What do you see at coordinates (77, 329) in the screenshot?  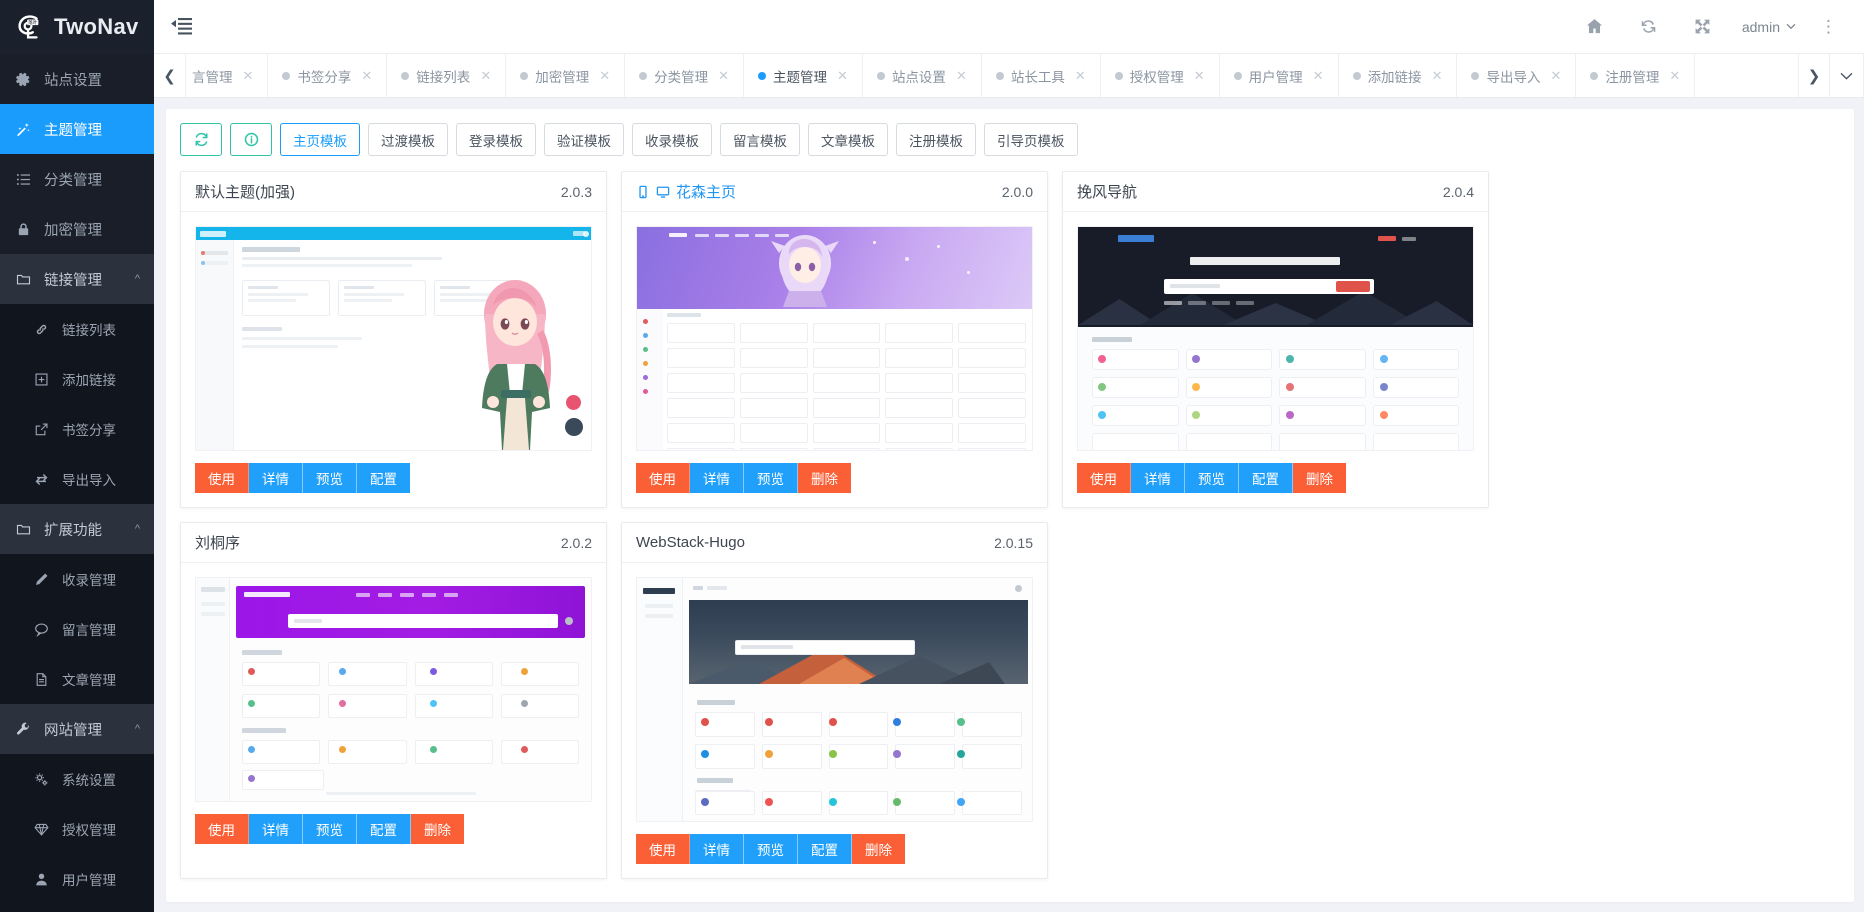 I see `sidebar-item-link-list: 链接列表` at bounding box center [77, 329].